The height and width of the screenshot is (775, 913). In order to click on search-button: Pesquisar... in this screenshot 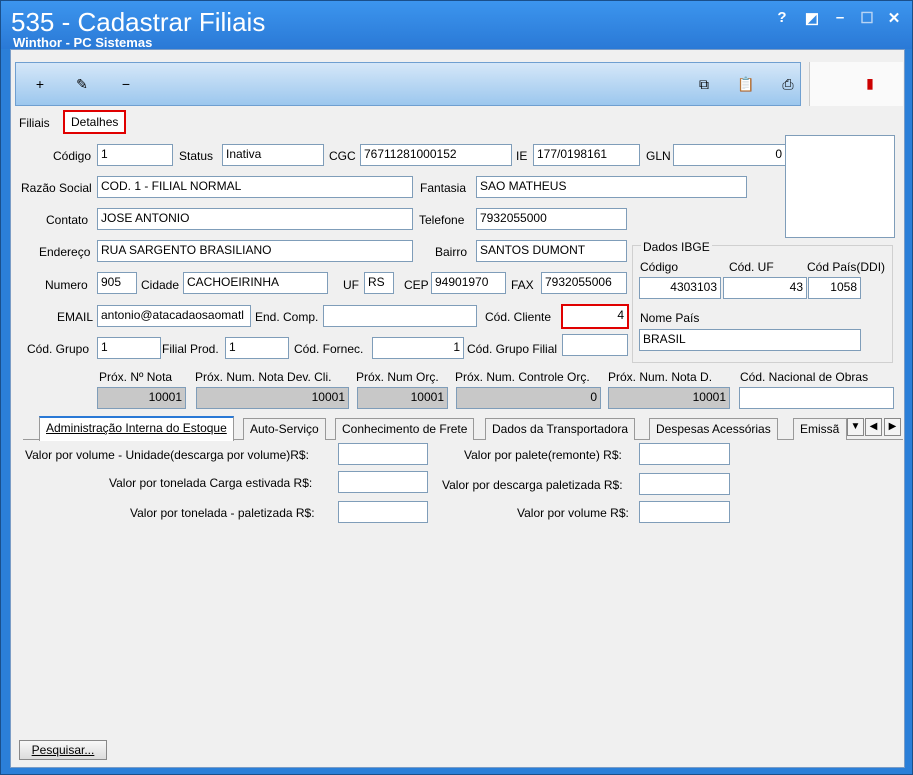, I will do `click(63, 750)`.